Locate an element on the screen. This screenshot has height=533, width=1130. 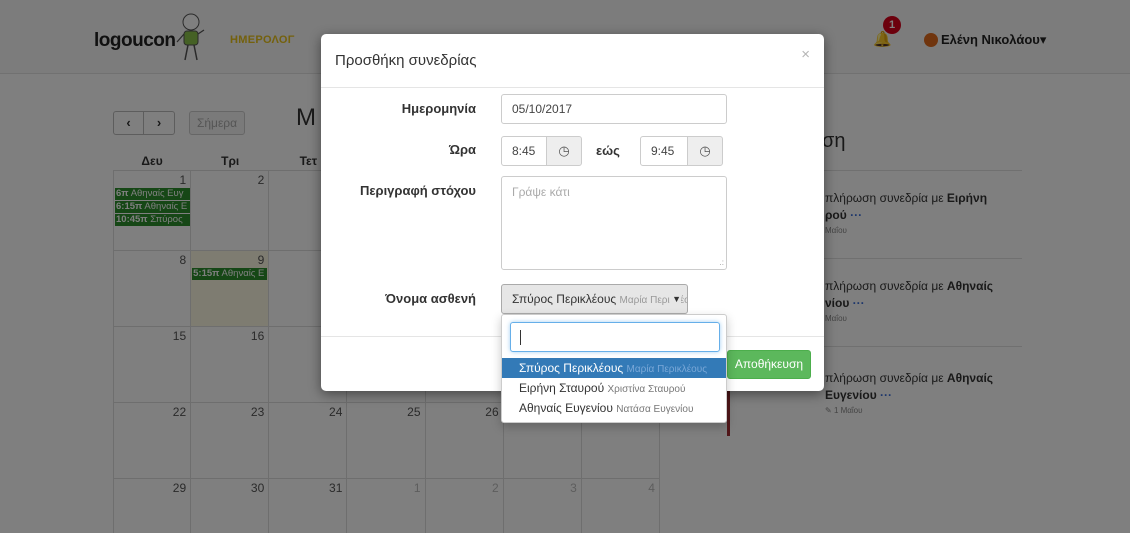
date-input: 05/10/2017 is located at coordinates (614, 109).